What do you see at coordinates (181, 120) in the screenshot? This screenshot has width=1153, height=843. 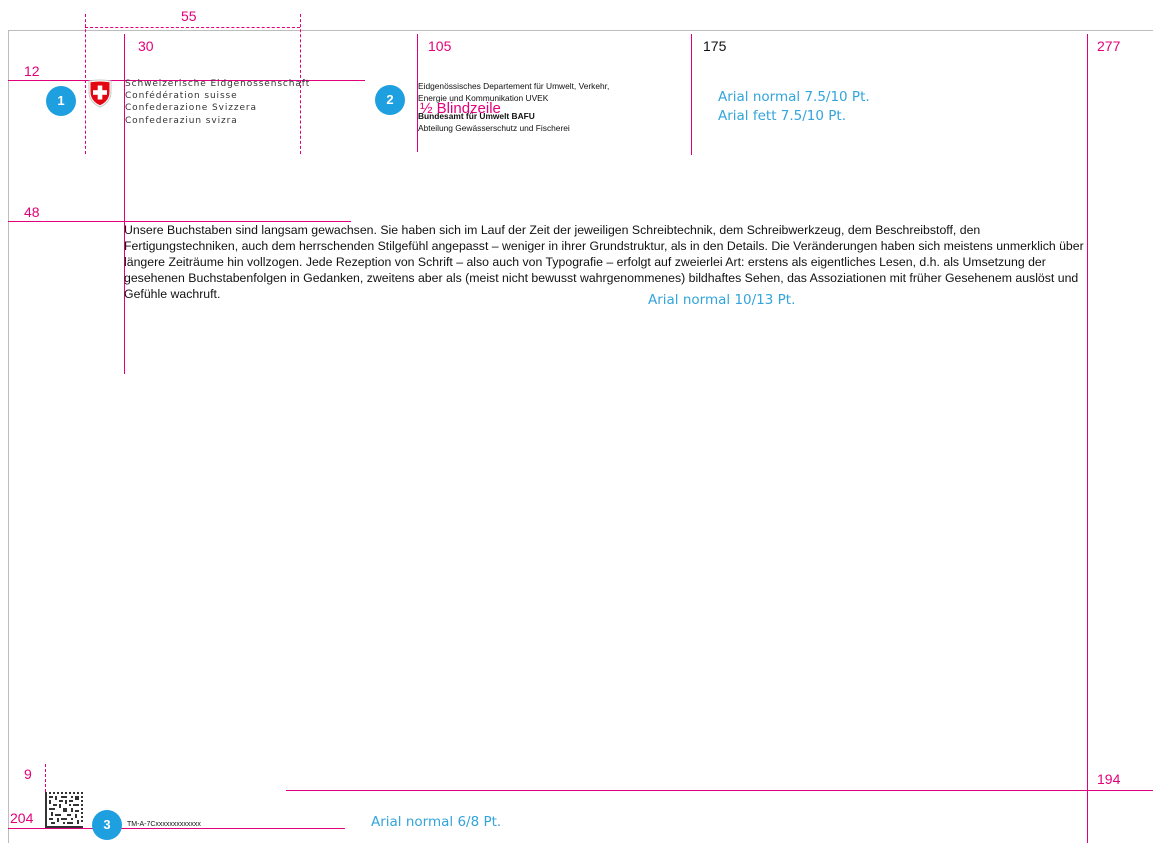 I see `confederation-line-rm: Confederaziun svizra` at bounding box center [181, 120].